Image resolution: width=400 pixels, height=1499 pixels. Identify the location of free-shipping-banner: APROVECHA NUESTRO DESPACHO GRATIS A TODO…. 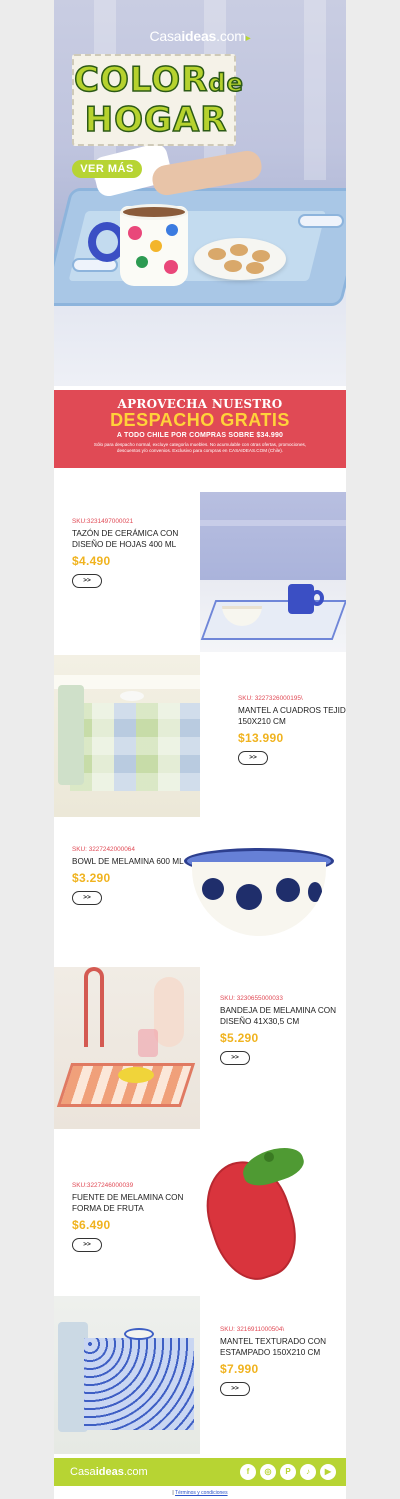
(200, 429).